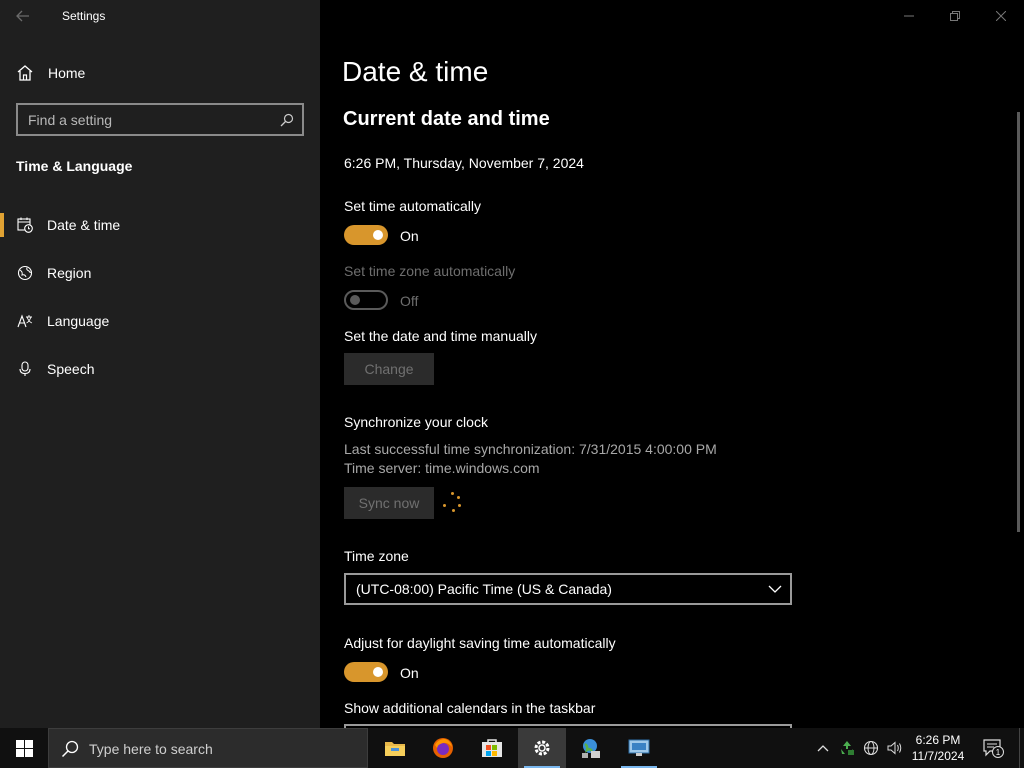 This screenshot has height=768, width=1024. I want to click on network-globe-icon, so click(871, 748).